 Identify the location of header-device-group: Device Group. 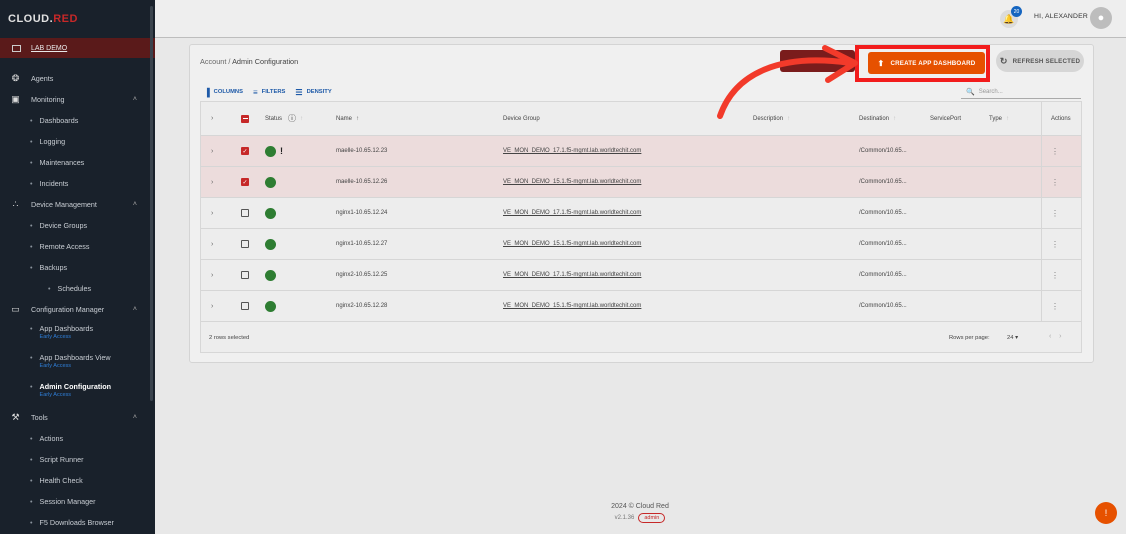
(521, 118).